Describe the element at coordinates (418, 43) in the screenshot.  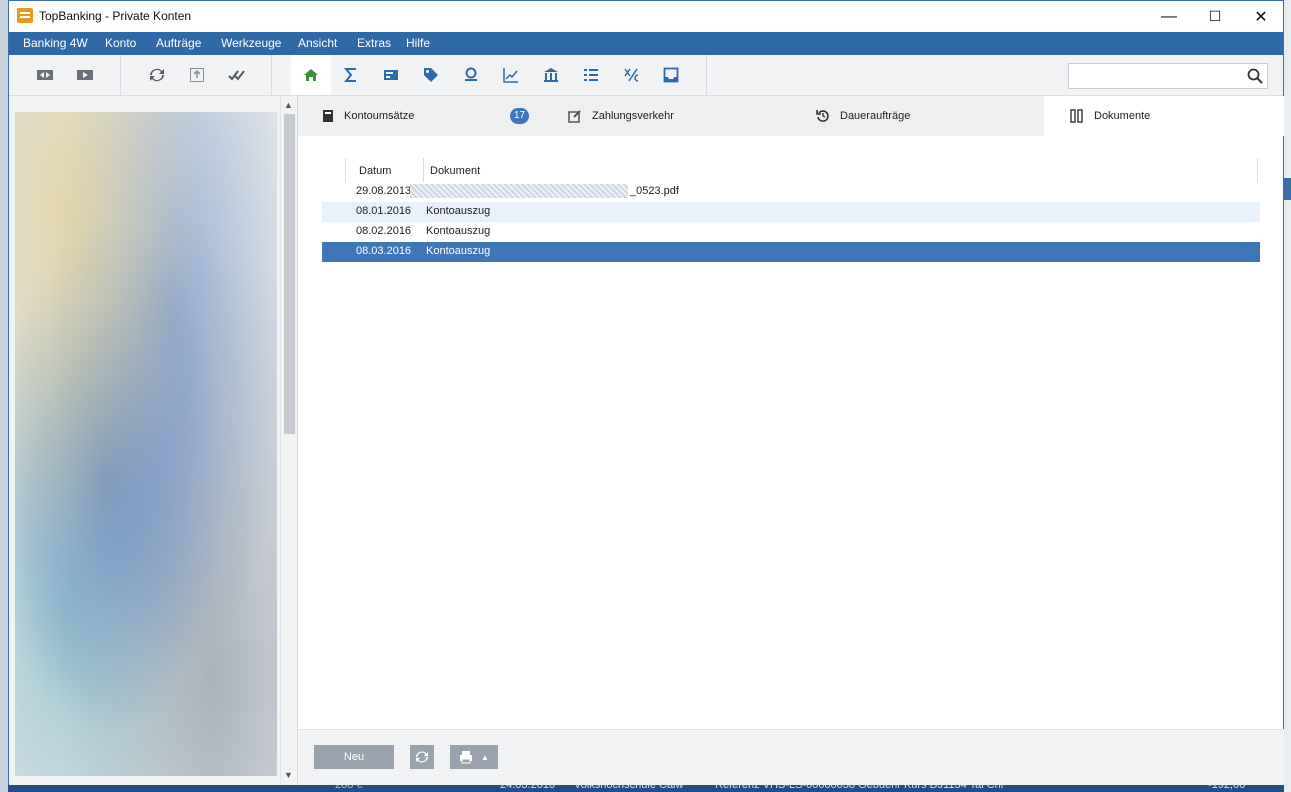
I see `menu-hilfe: Hilfe` at that location.